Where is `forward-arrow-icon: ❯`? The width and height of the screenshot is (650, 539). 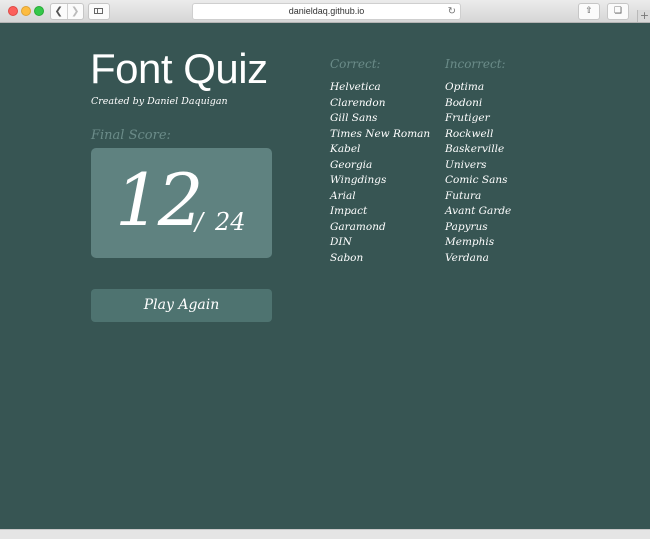
forward-arrow-icon: ❯ is located at coordinates (75, 11).